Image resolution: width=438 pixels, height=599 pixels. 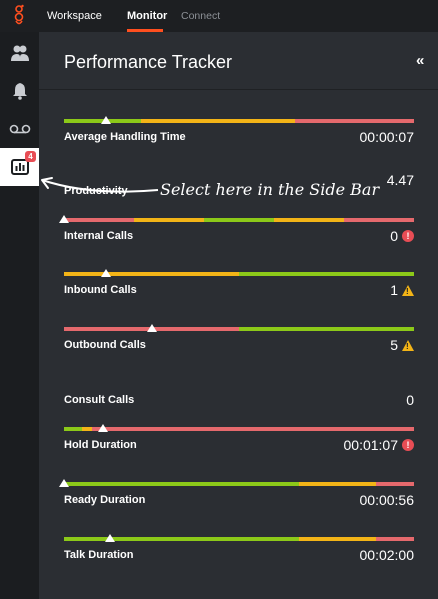 I want to click on metric-value: 4.47, so click(x=400, y=180).